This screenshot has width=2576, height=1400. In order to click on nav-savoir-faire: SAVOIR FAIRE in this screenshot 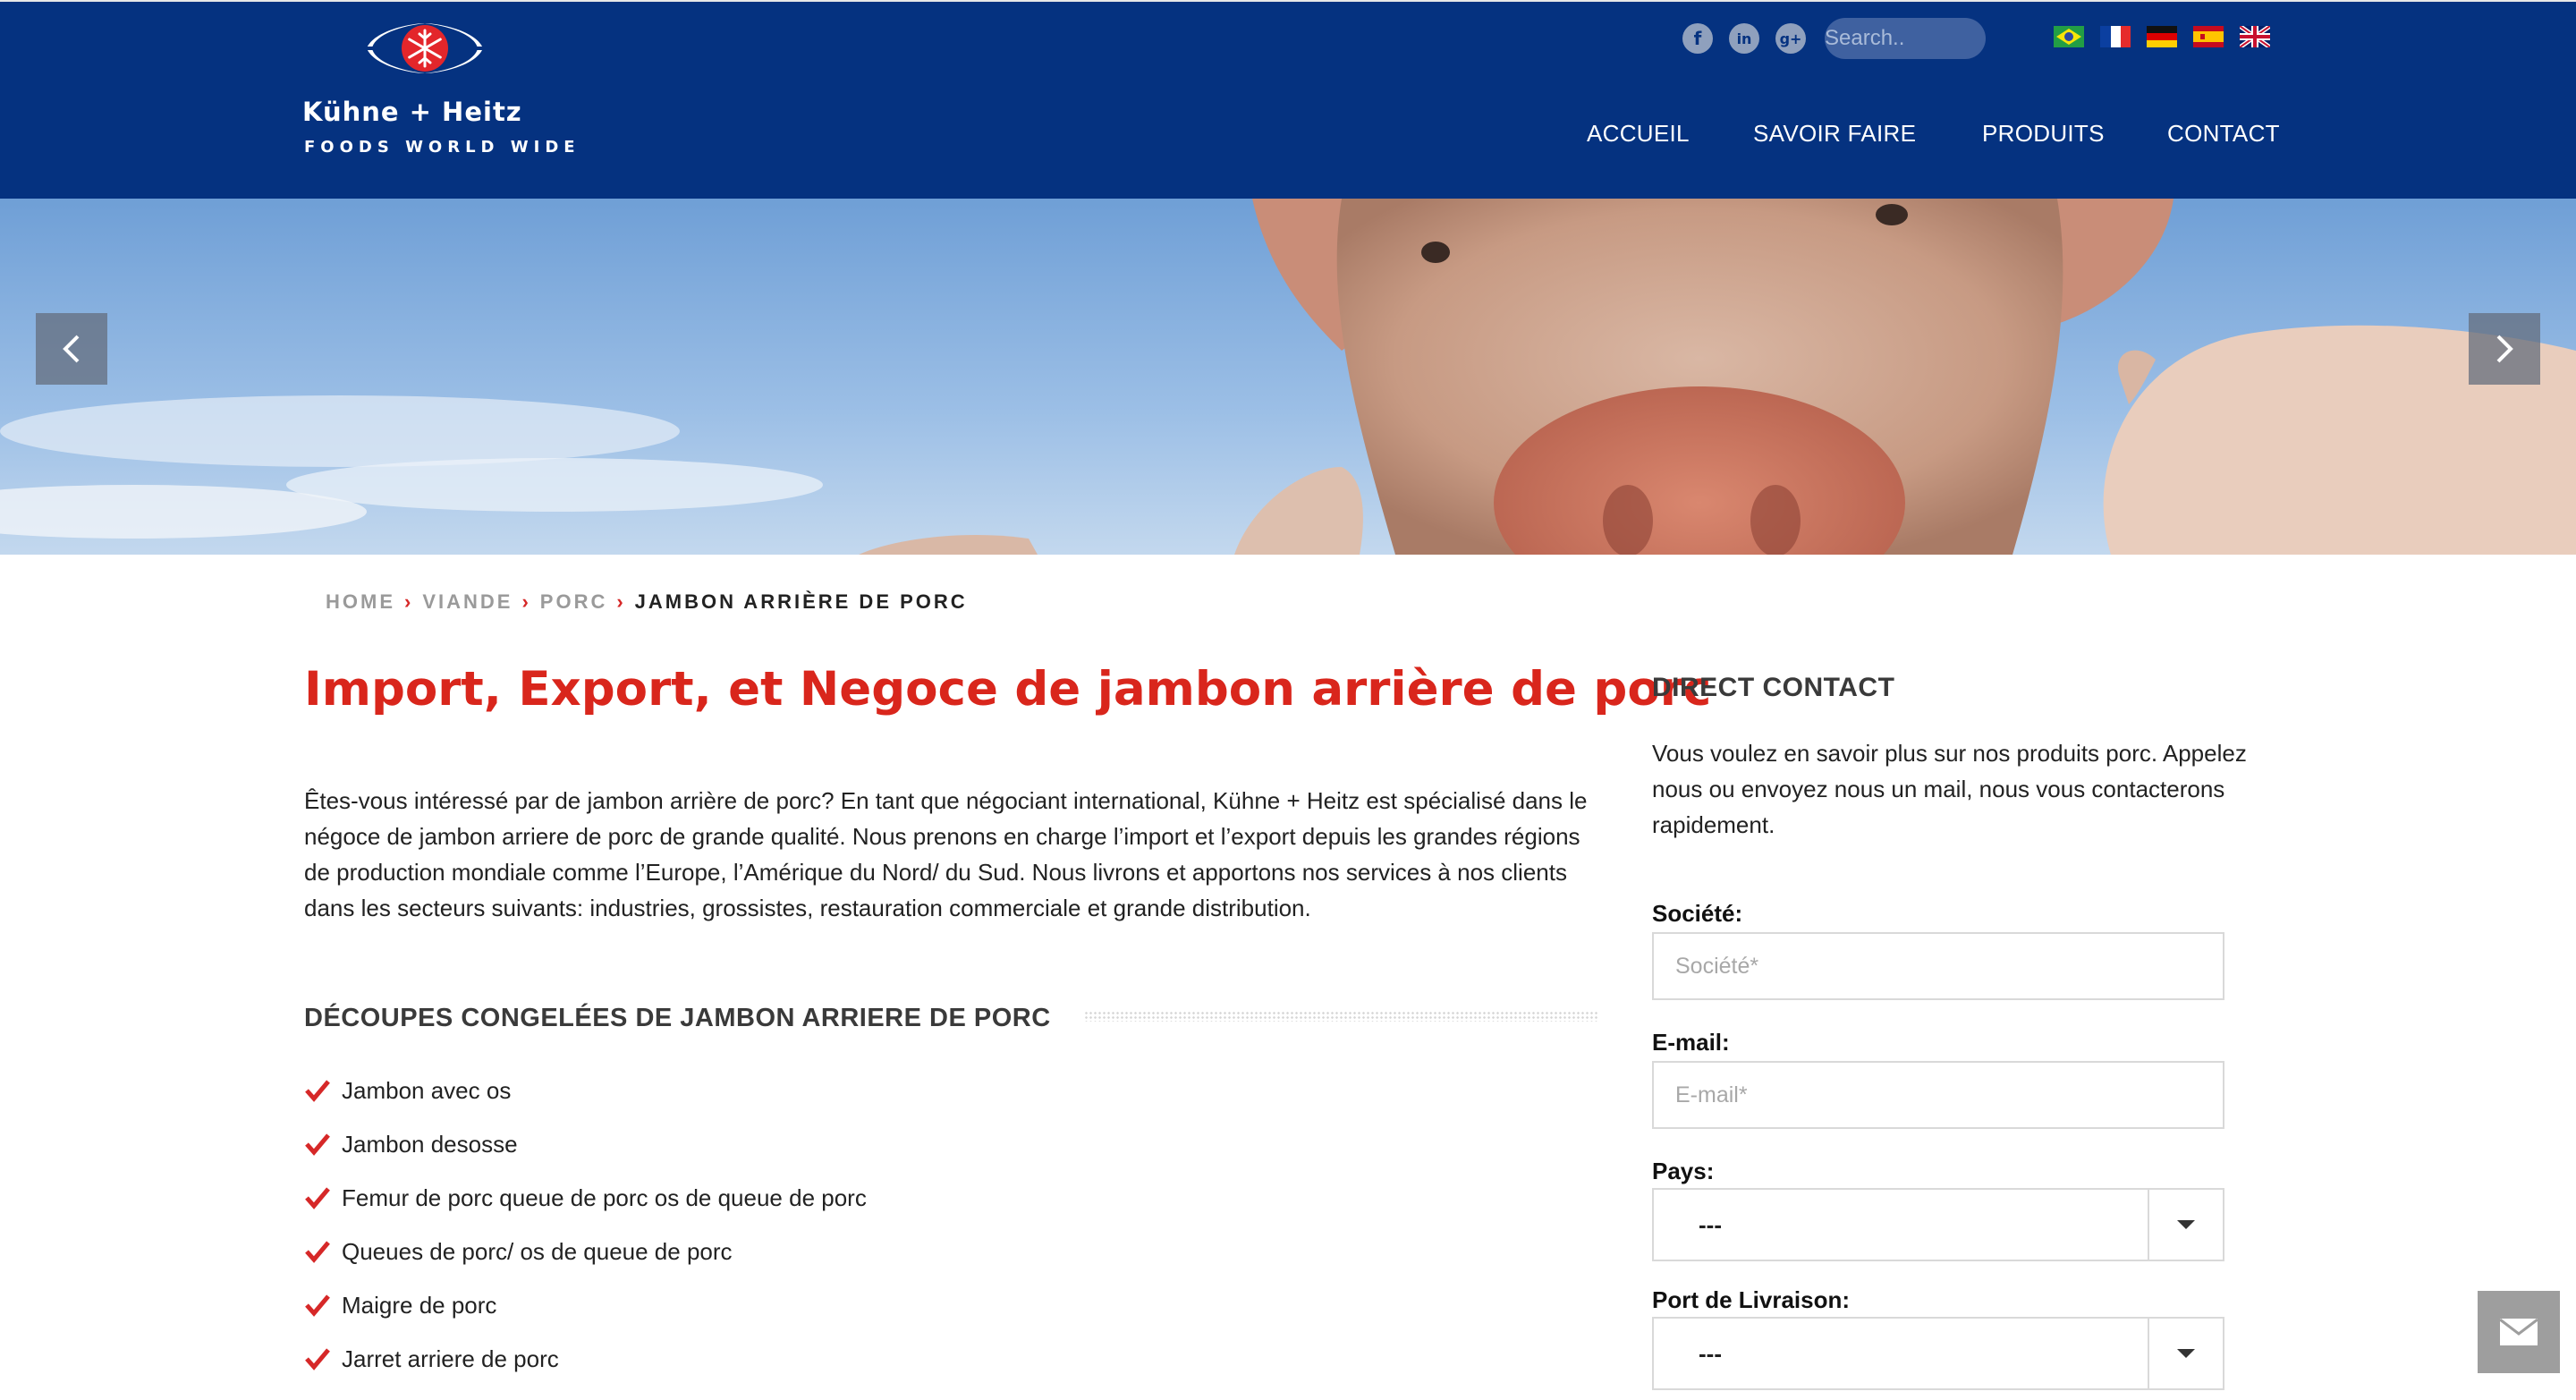, I will do `click(1834, 134)`.